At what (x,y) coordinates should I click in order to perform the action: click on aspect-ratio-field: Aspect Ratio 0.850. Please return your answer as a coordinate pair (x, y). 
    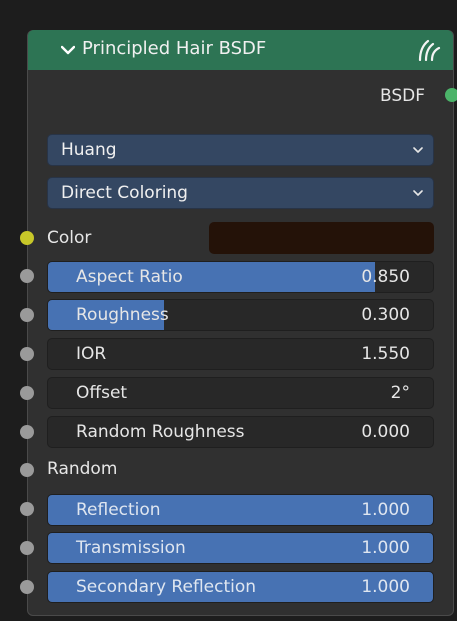
    Looking at the image, I should click on (240, 277).